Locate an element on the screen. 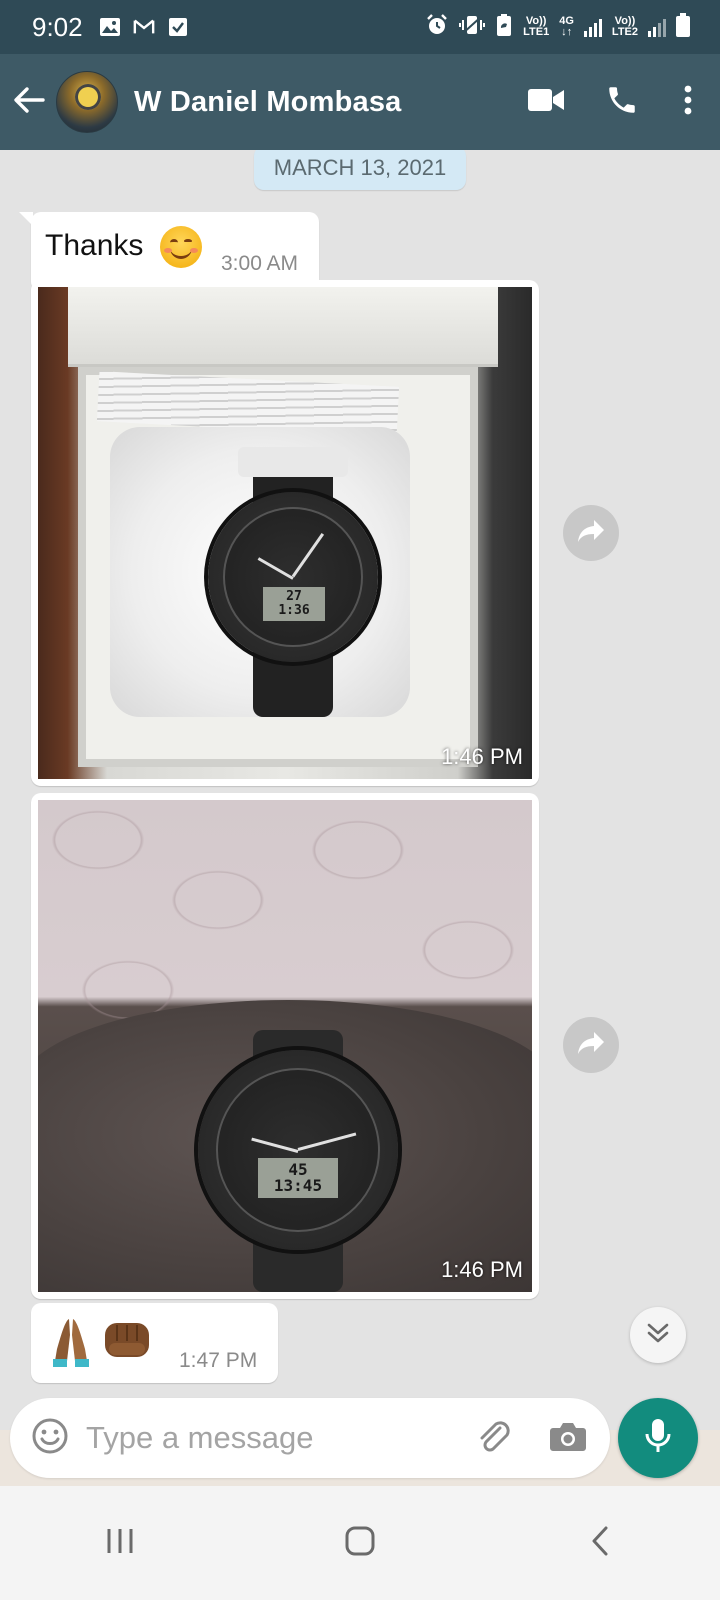 The width and height of the screenshot is (720, 1600). recent-apps-button is located at coordinates (120, 1543).